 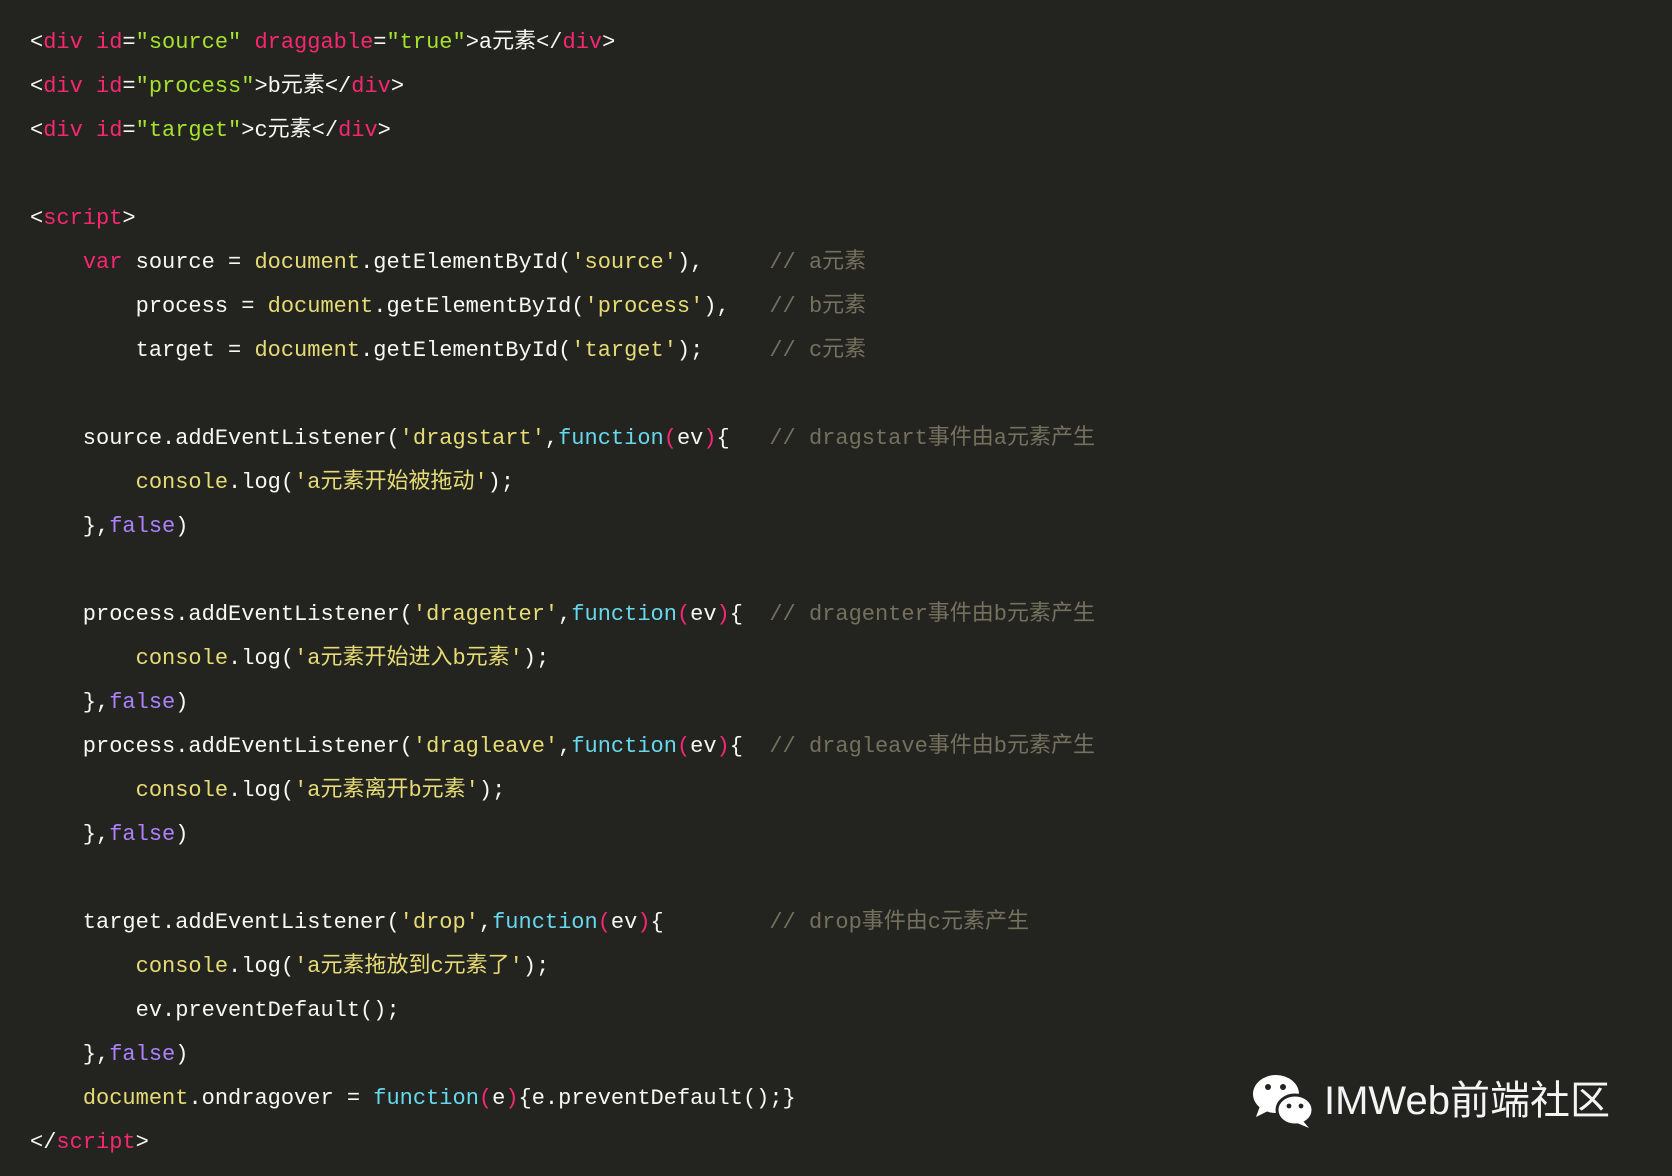 What do you see at coordinates (215, 1010) in the screenshot?
I see `code-token: ev.preventDefault();` at bounding box center [215, 1010].